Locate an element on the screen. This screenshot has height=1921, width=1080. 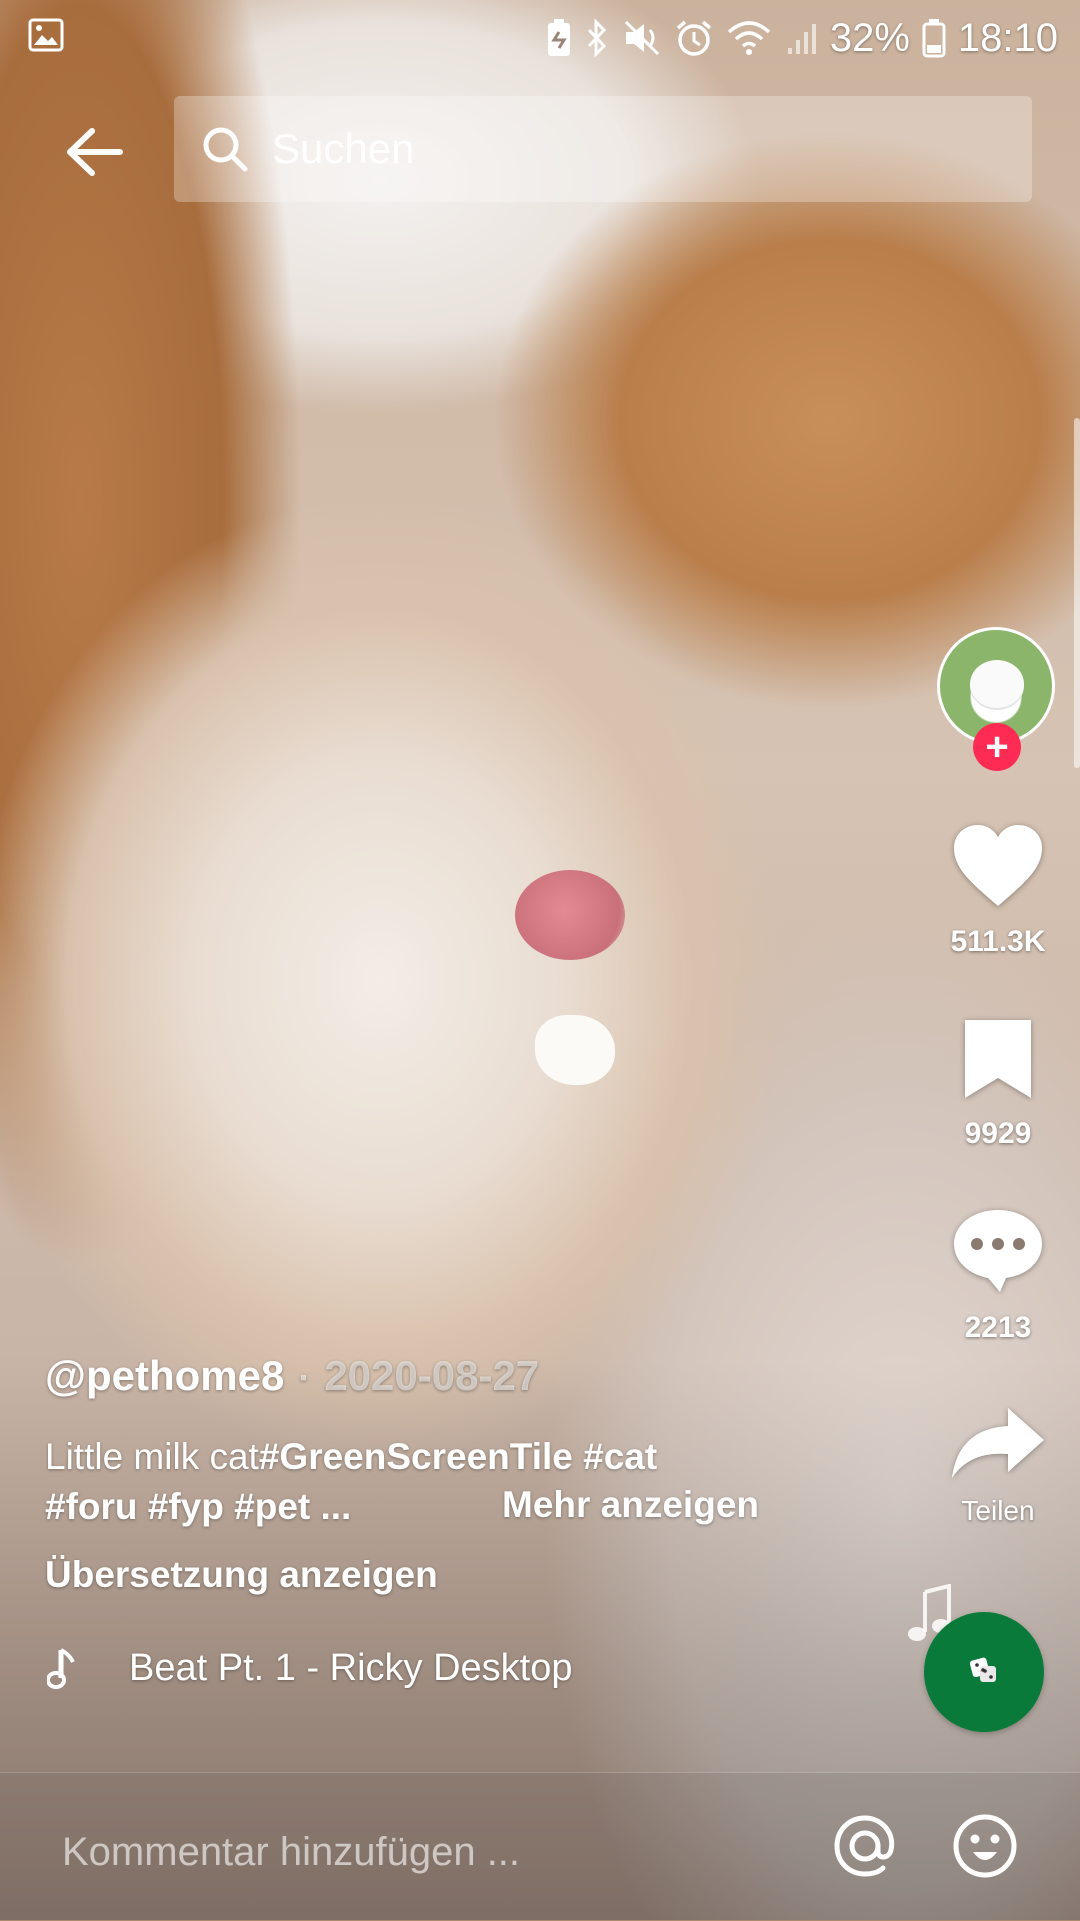
back-button is located at coordinates (94, 152).